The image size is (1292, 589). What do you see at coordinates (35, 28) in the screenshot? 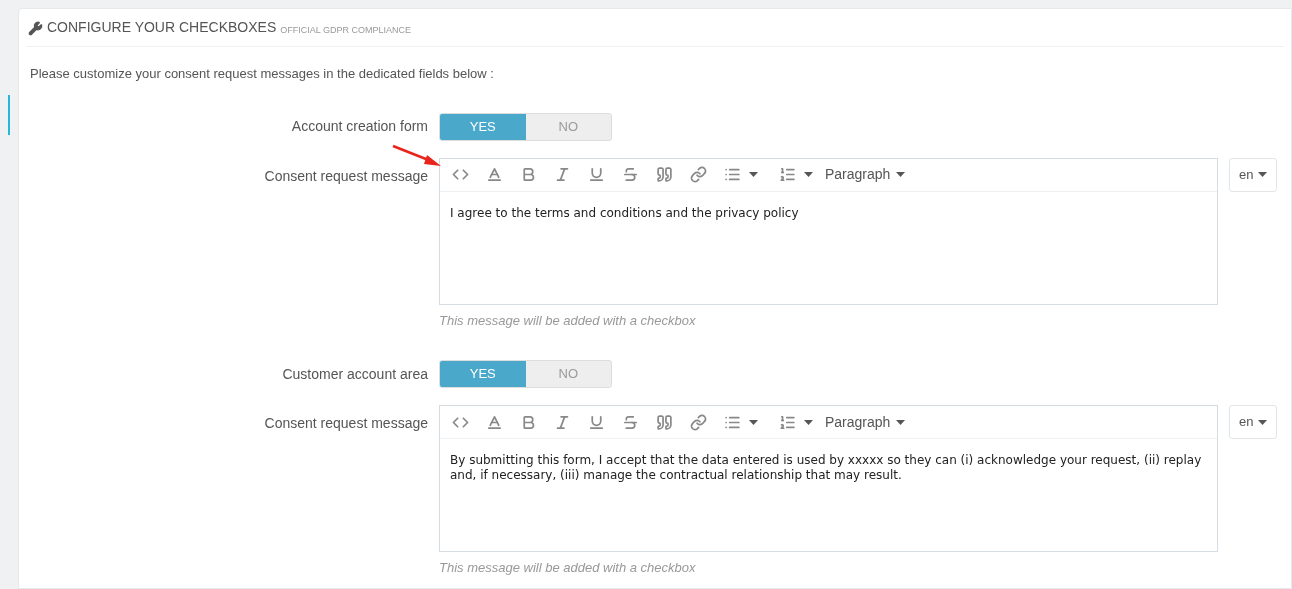
I see `wrench-icon` at bounding box center [35, 28].